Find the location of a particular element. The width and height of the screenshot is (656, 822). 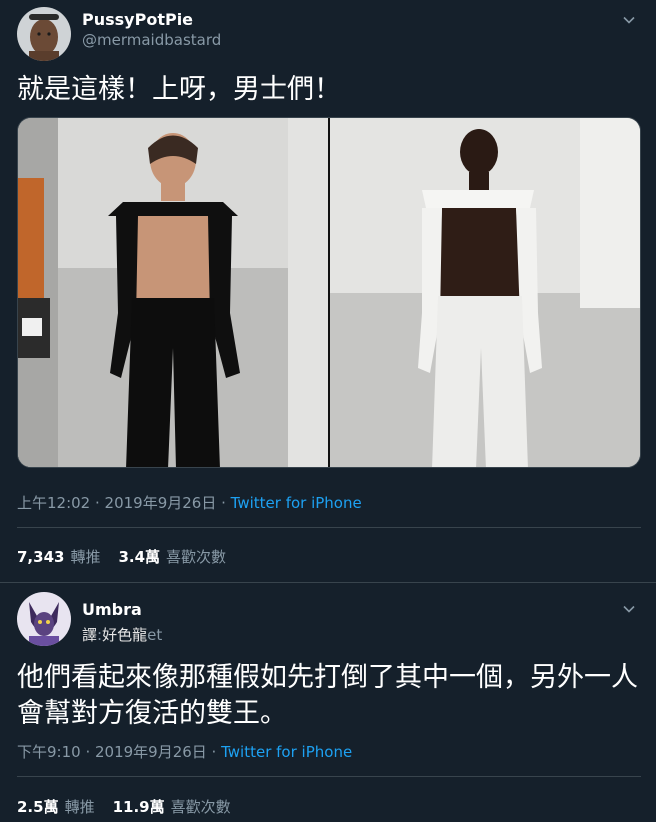

translation-note: 譯:好色龍et is located at coordinates (122, 634).